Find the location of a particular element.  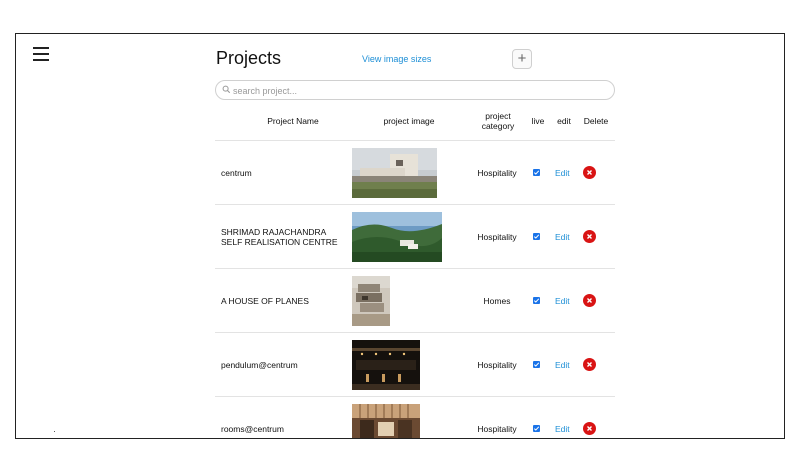

column-header-delete: Delete is located at coordinates (596, 121).